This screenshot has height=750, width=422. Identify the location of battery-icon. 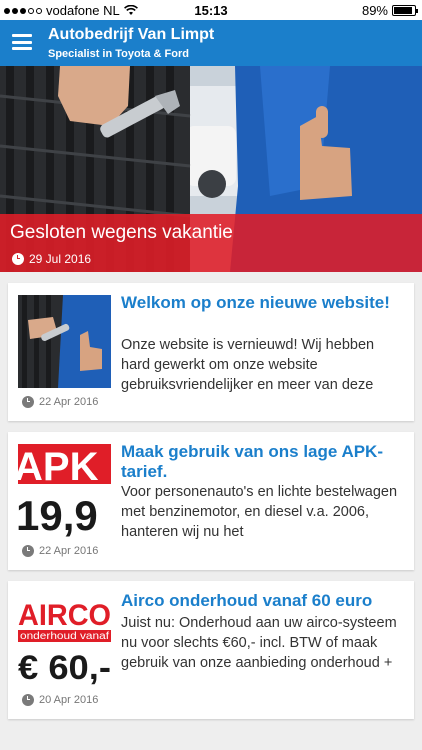
(405, 10).